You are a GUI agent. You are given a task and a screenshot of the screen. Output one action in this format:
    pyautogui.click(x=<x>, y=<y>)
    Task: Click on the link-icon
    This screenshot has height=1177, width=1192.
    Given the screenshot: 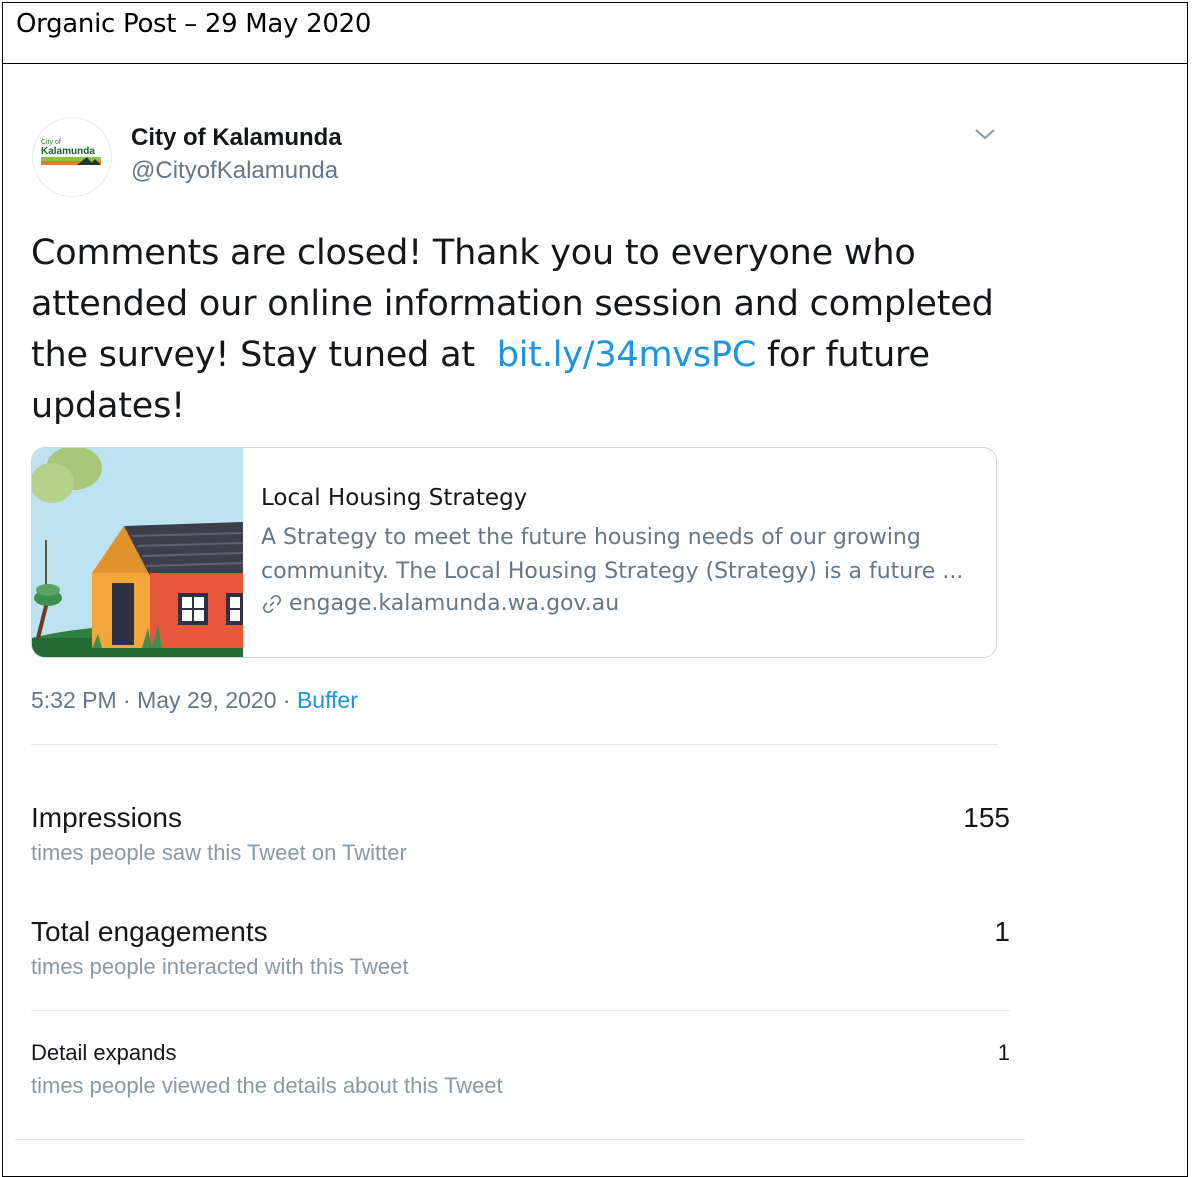 What is the action you would take?
    pyautogui.click(x=272, y=603)
    